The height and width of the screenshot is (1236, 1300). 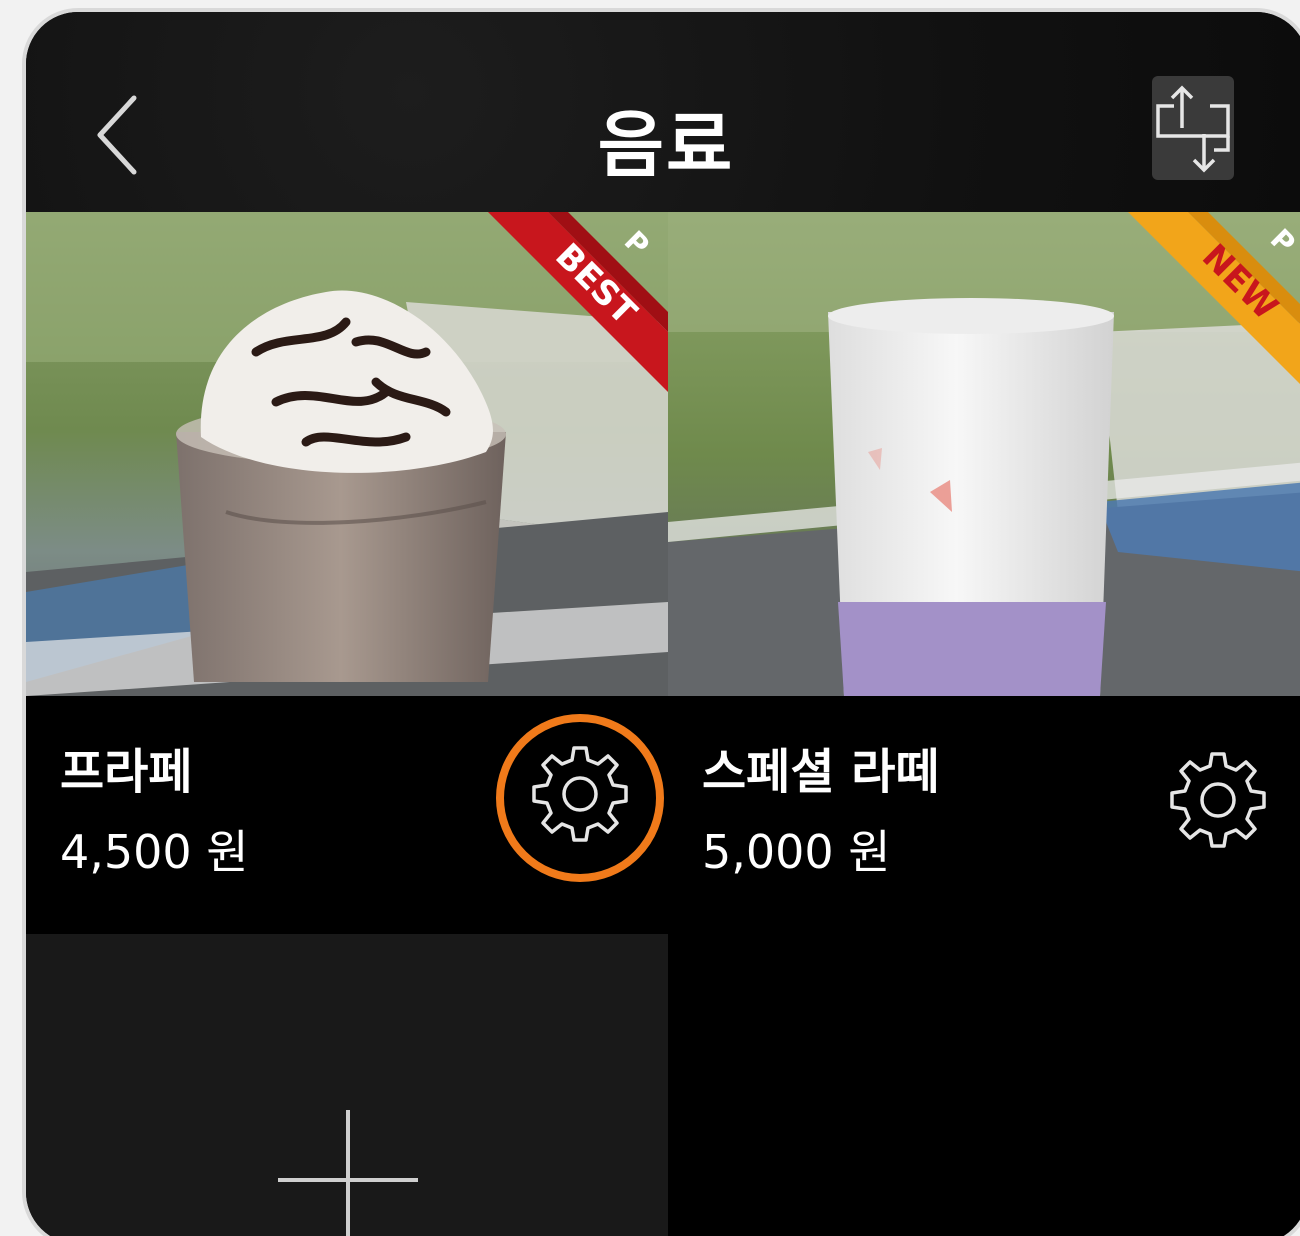 What do you see at coordinates (578, 302) in the screenshot?
I see `best-ribbon: BEST P` at bounding box center [578, 302].